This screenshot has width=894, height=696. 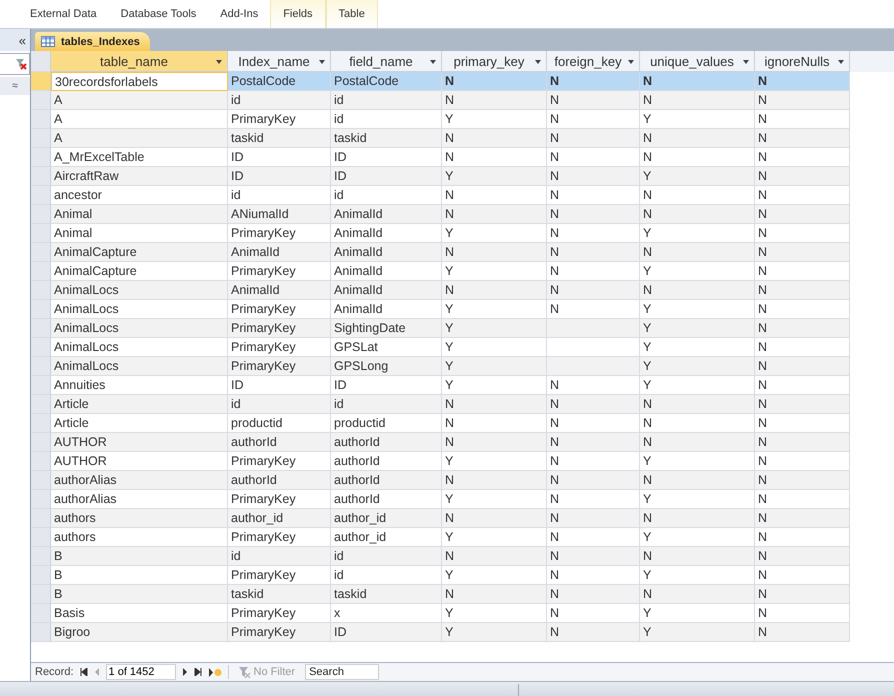 I want to click on ribbon-tab: Database Tools, so click(x=158, y=14).